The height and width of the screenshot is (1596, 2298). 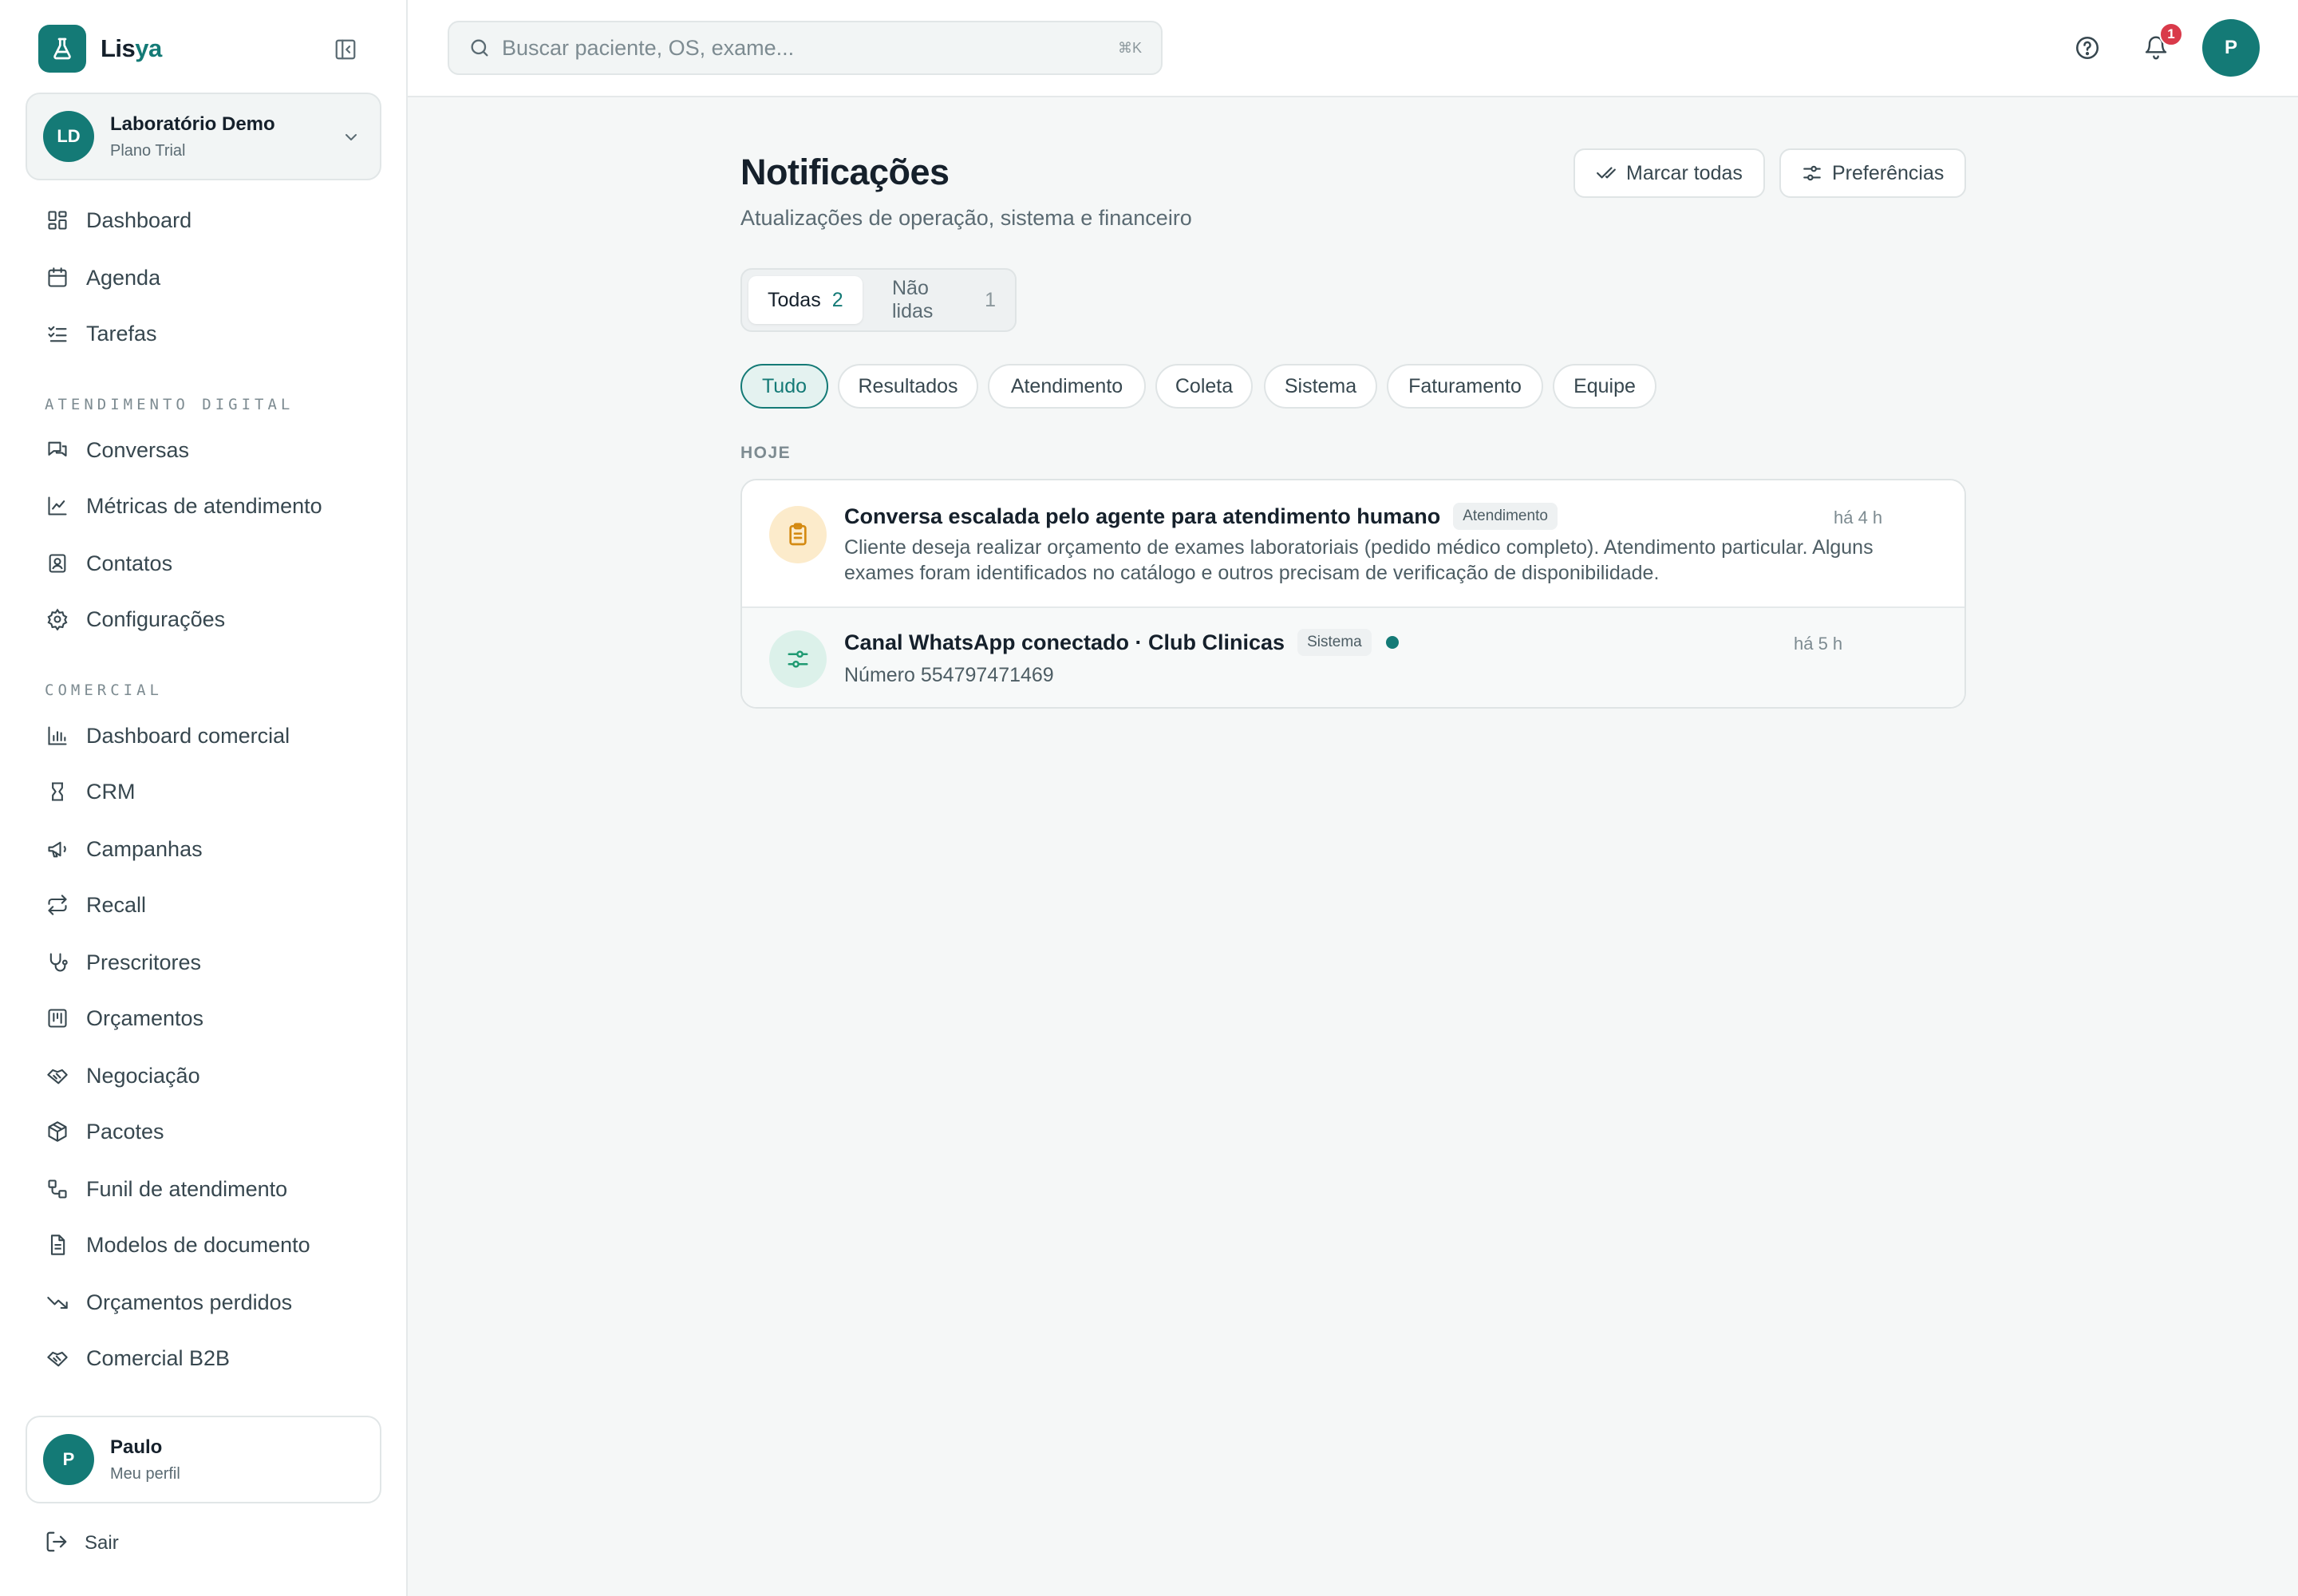 What do you see at coordinates (837, 299) in the screenshot?
I see `tab-count: 2` at bounding box center [837, 299].